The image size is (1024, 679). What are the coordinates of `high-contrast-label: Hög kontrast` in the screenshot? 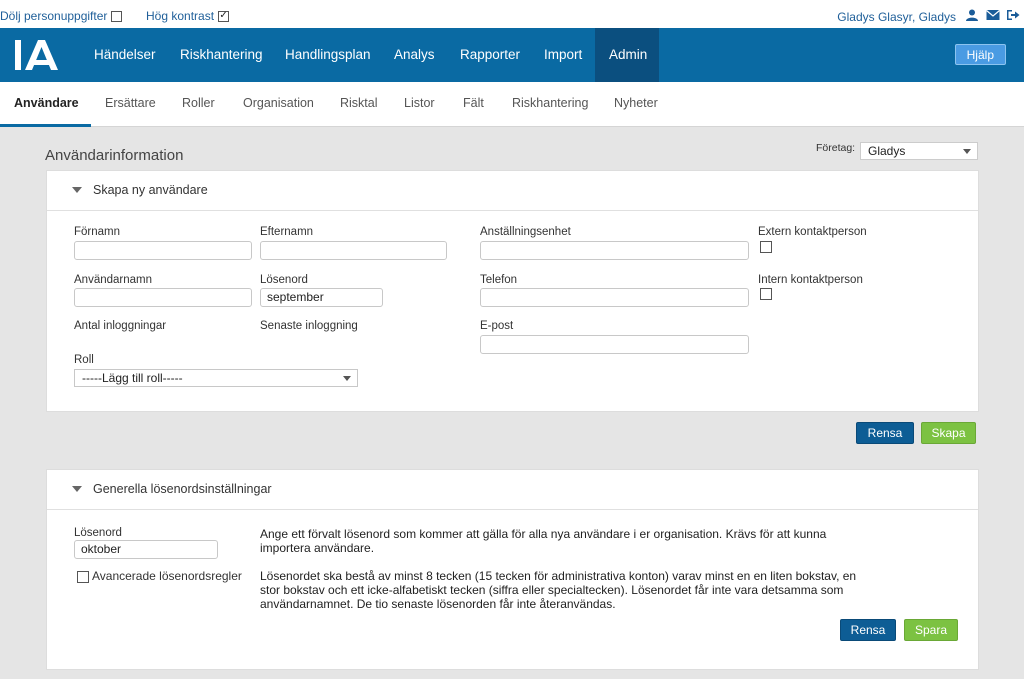 It's located at (180, 16).